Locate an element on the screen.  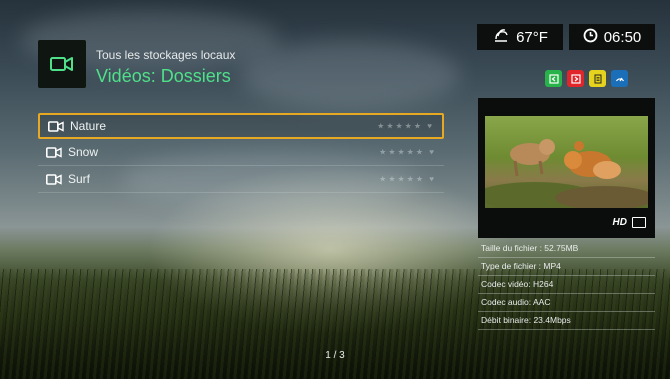
cloud is located at coordinates (350, 75).